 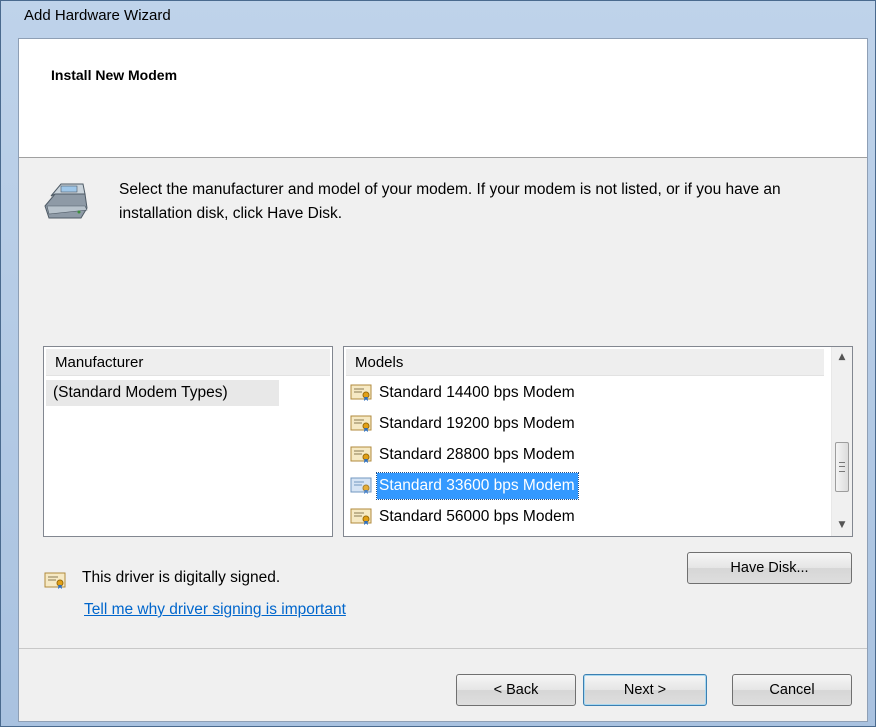 I want to click on window-title: Add Hardware Wizard, so click(x=97, y=15).